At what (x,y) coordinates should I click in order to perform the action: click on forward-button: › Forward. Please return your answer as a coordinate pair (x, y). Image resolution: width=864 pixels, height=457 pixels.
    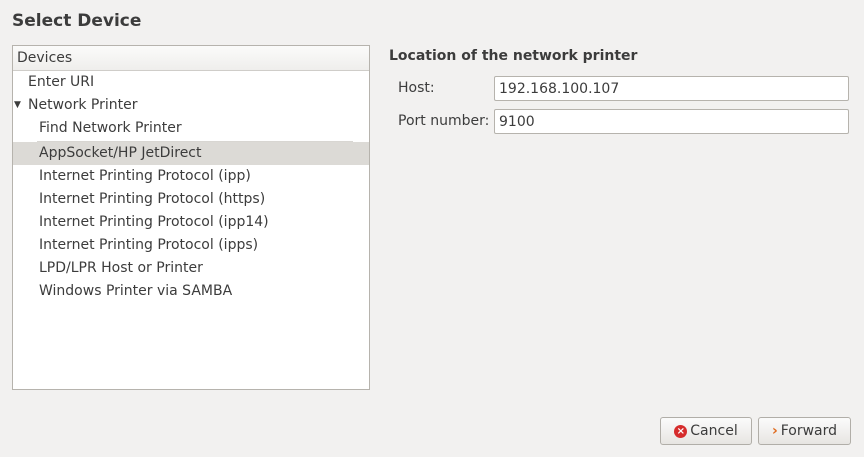
    Looking at the image, I should click on (804, 431).